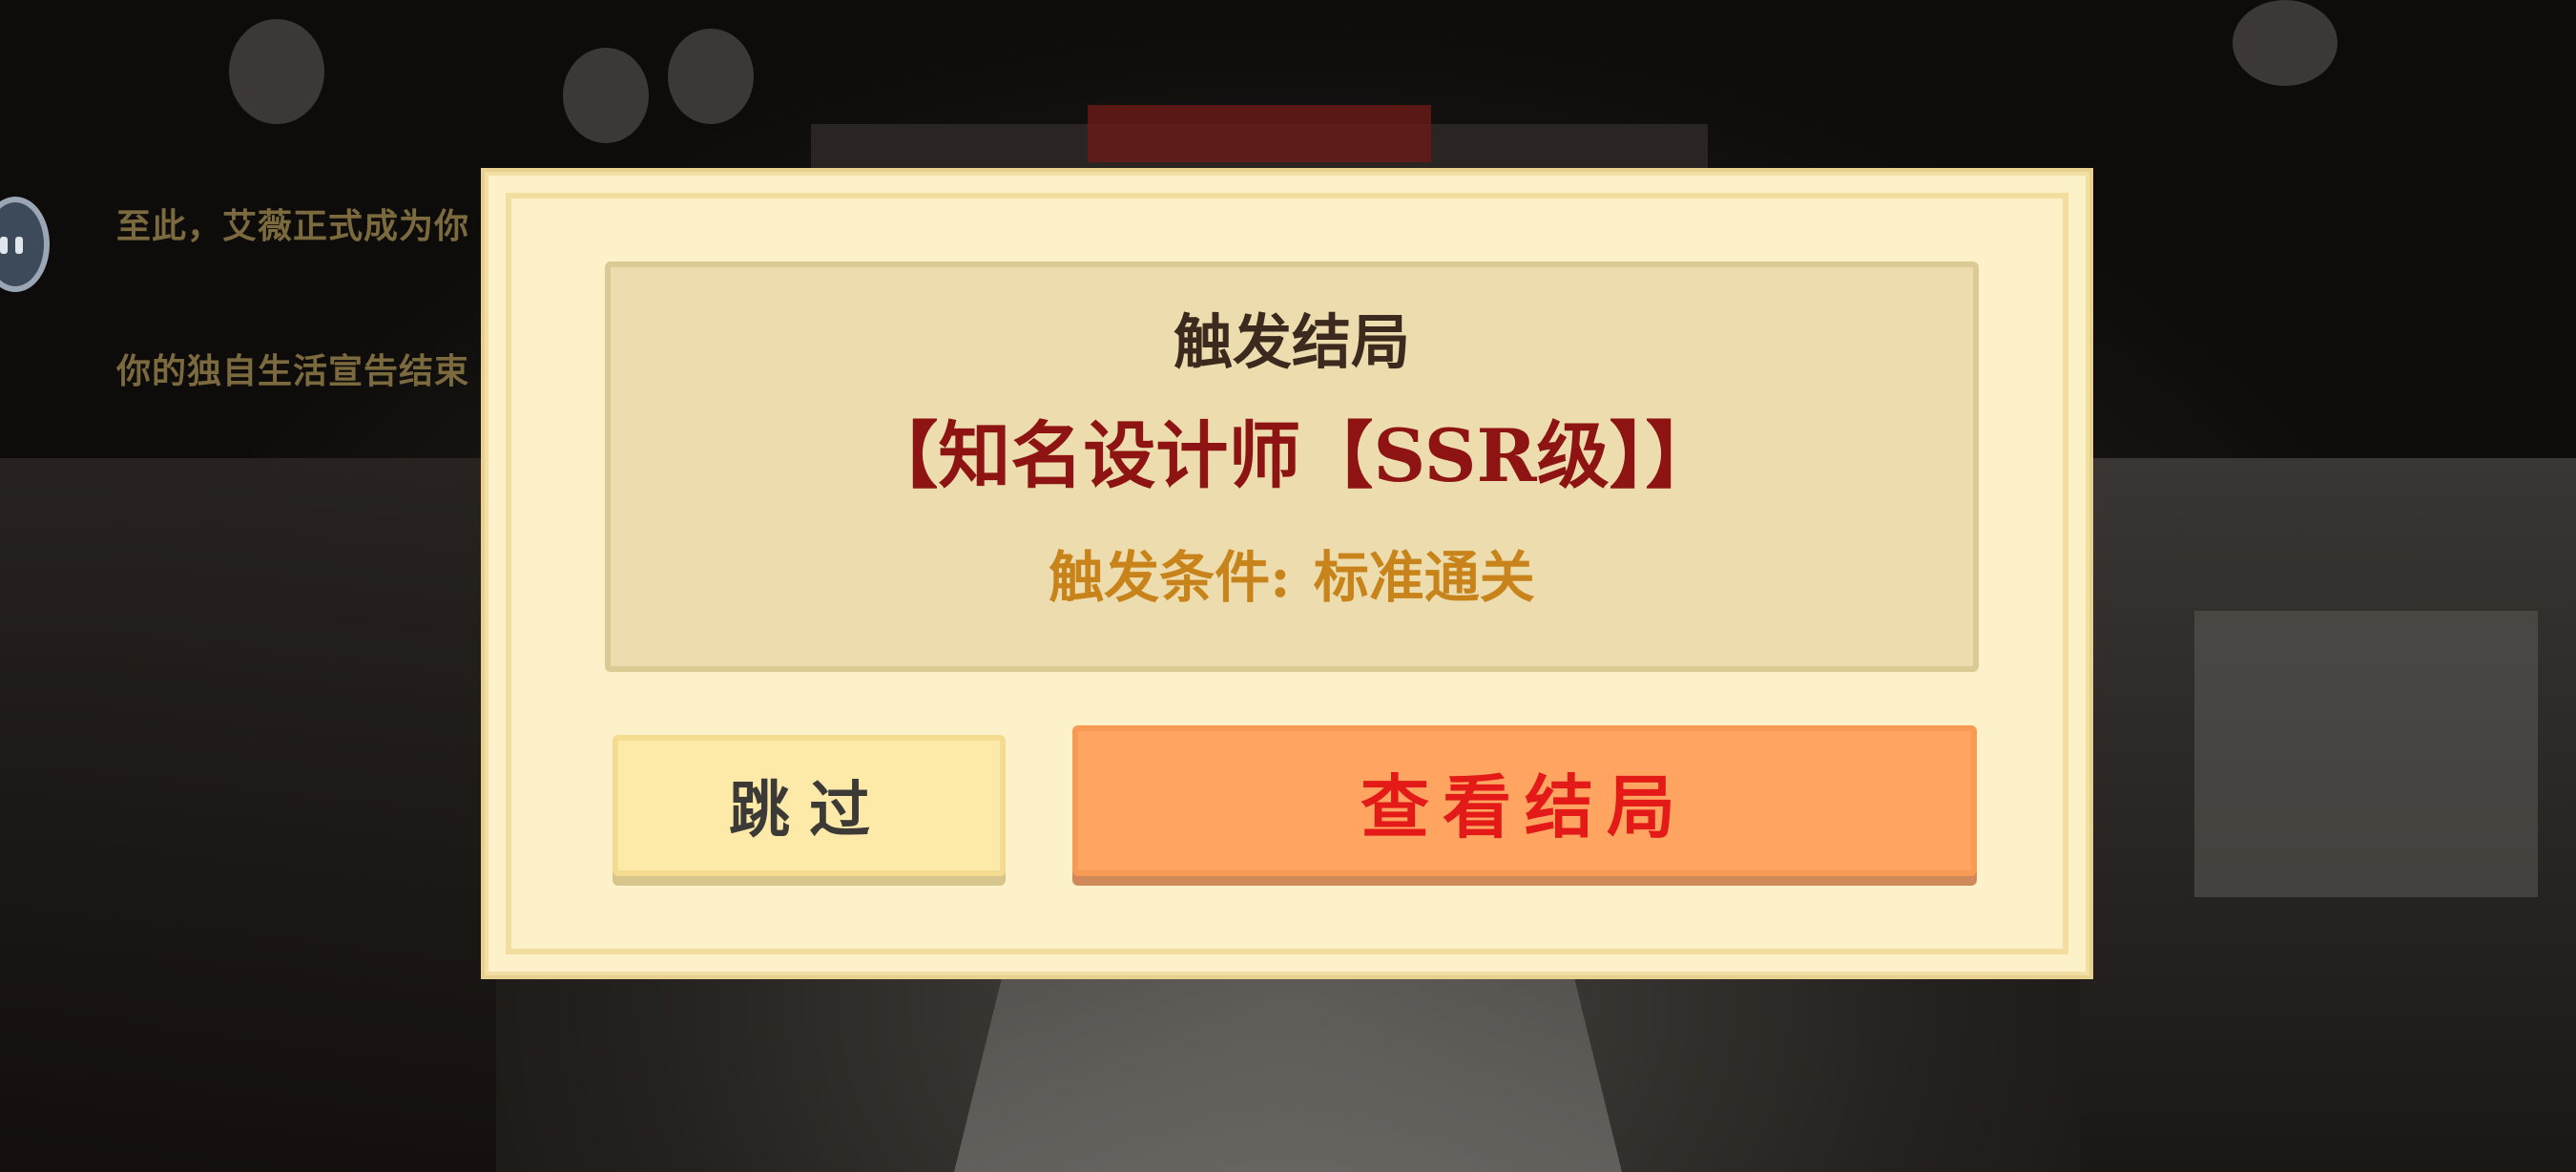 The height and width of the screenshot is (1172, 2576). I want to click on ending-name: 【知名设计师【SSR级】】, so click(1291, 455).